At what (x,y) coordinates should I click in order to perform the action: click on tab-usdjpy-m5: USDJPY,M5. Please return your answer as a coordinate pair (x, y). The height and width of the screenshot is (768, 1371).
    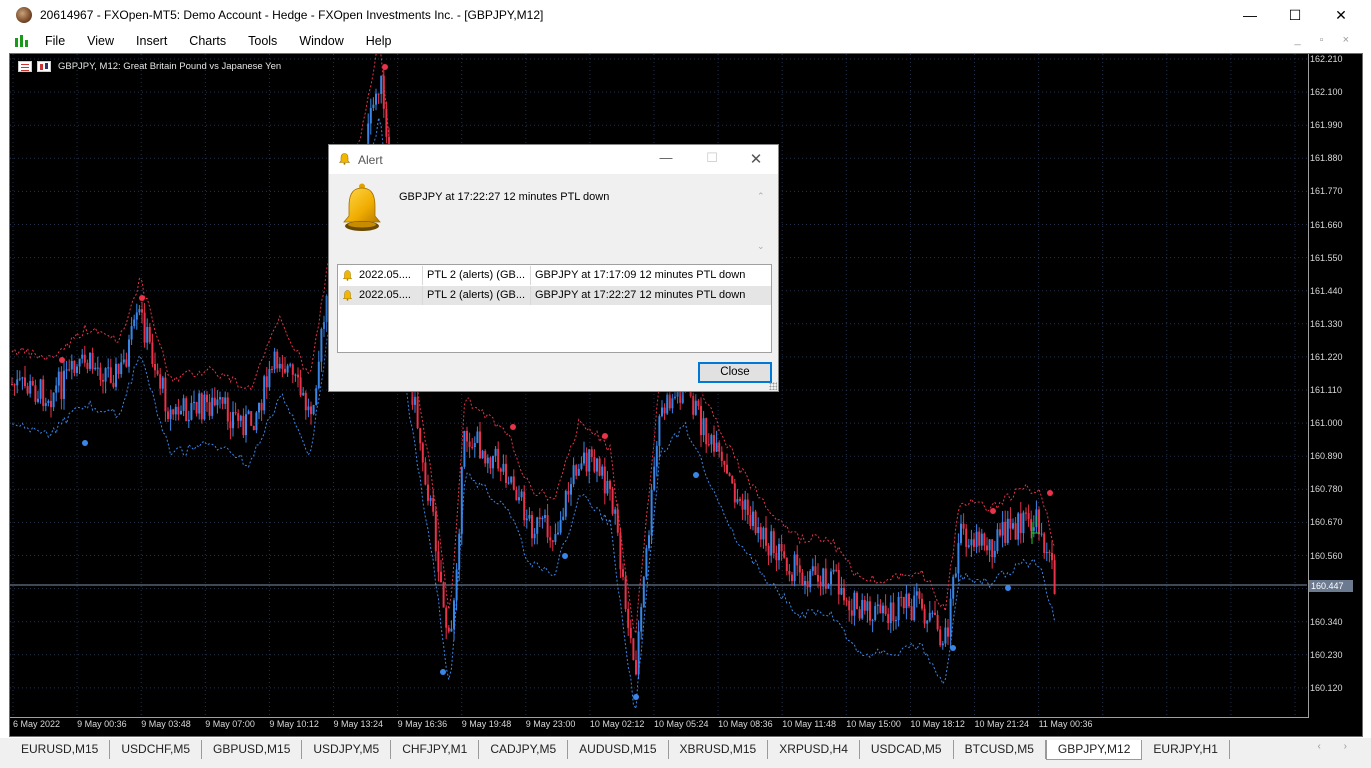
    Looking at the image, I should click on (347, 749).